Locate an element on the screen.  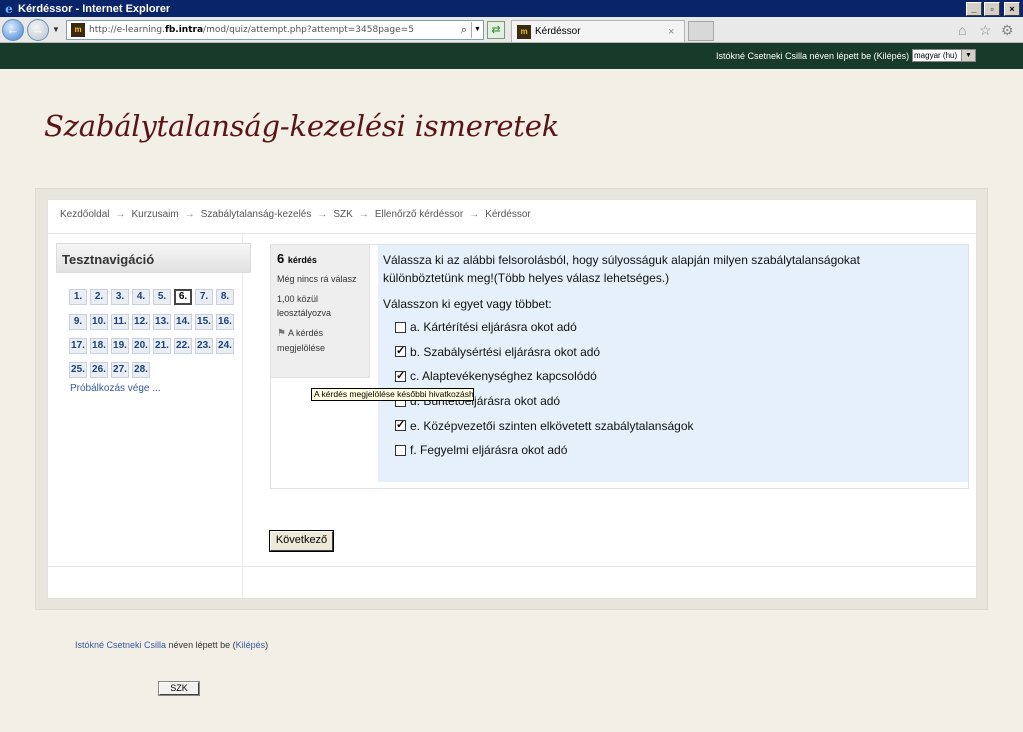
new-tab-button is located at coordinates (701, 31).